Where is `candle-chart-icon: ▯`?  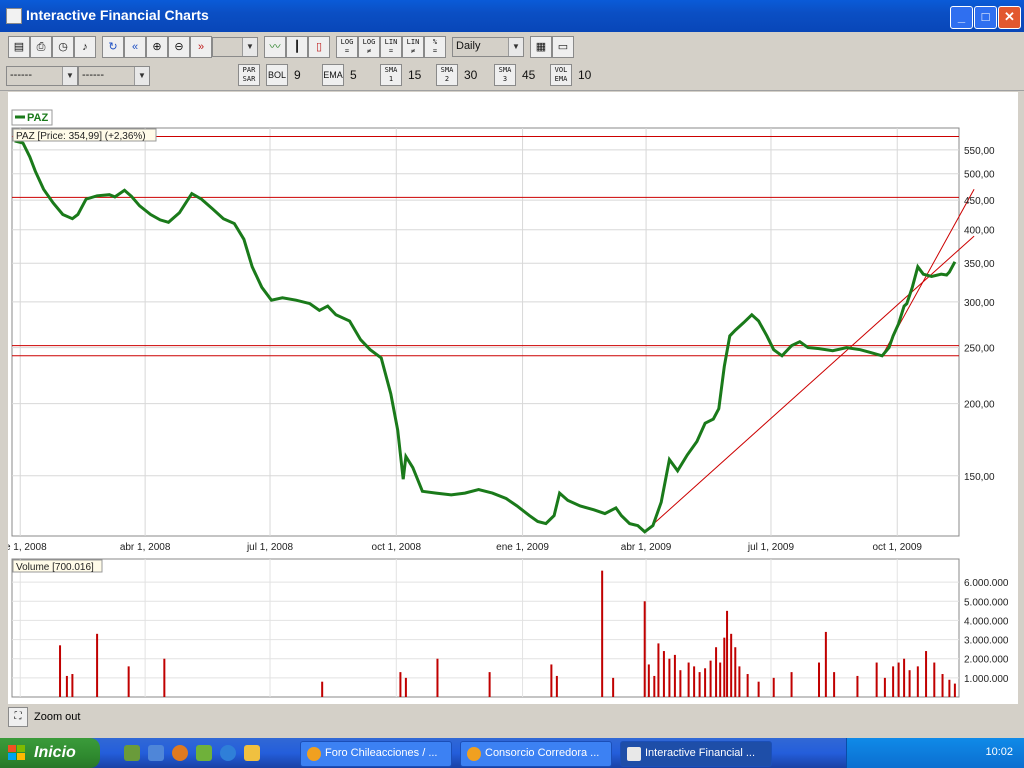 candle-chart-icon: ▯ is located at coordinates (319, 47).